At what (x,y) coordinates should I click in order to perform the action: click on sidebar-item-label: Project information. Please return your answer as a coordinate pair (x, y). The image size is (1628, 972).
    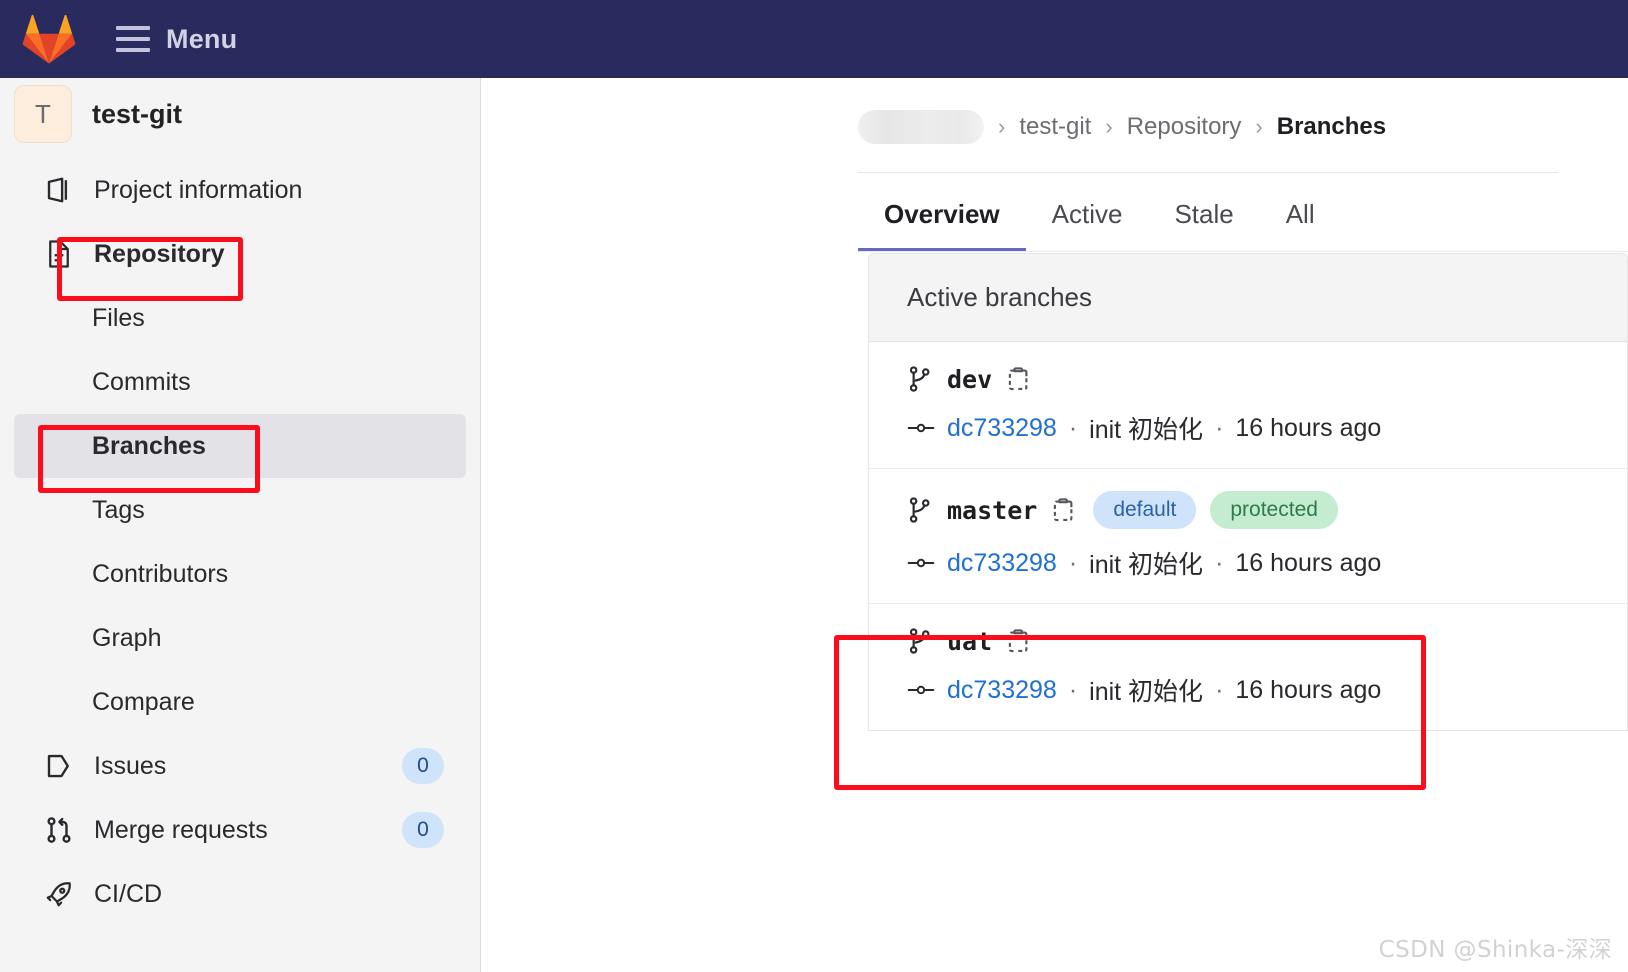
    Looking at the image, I should click on (198, 189).